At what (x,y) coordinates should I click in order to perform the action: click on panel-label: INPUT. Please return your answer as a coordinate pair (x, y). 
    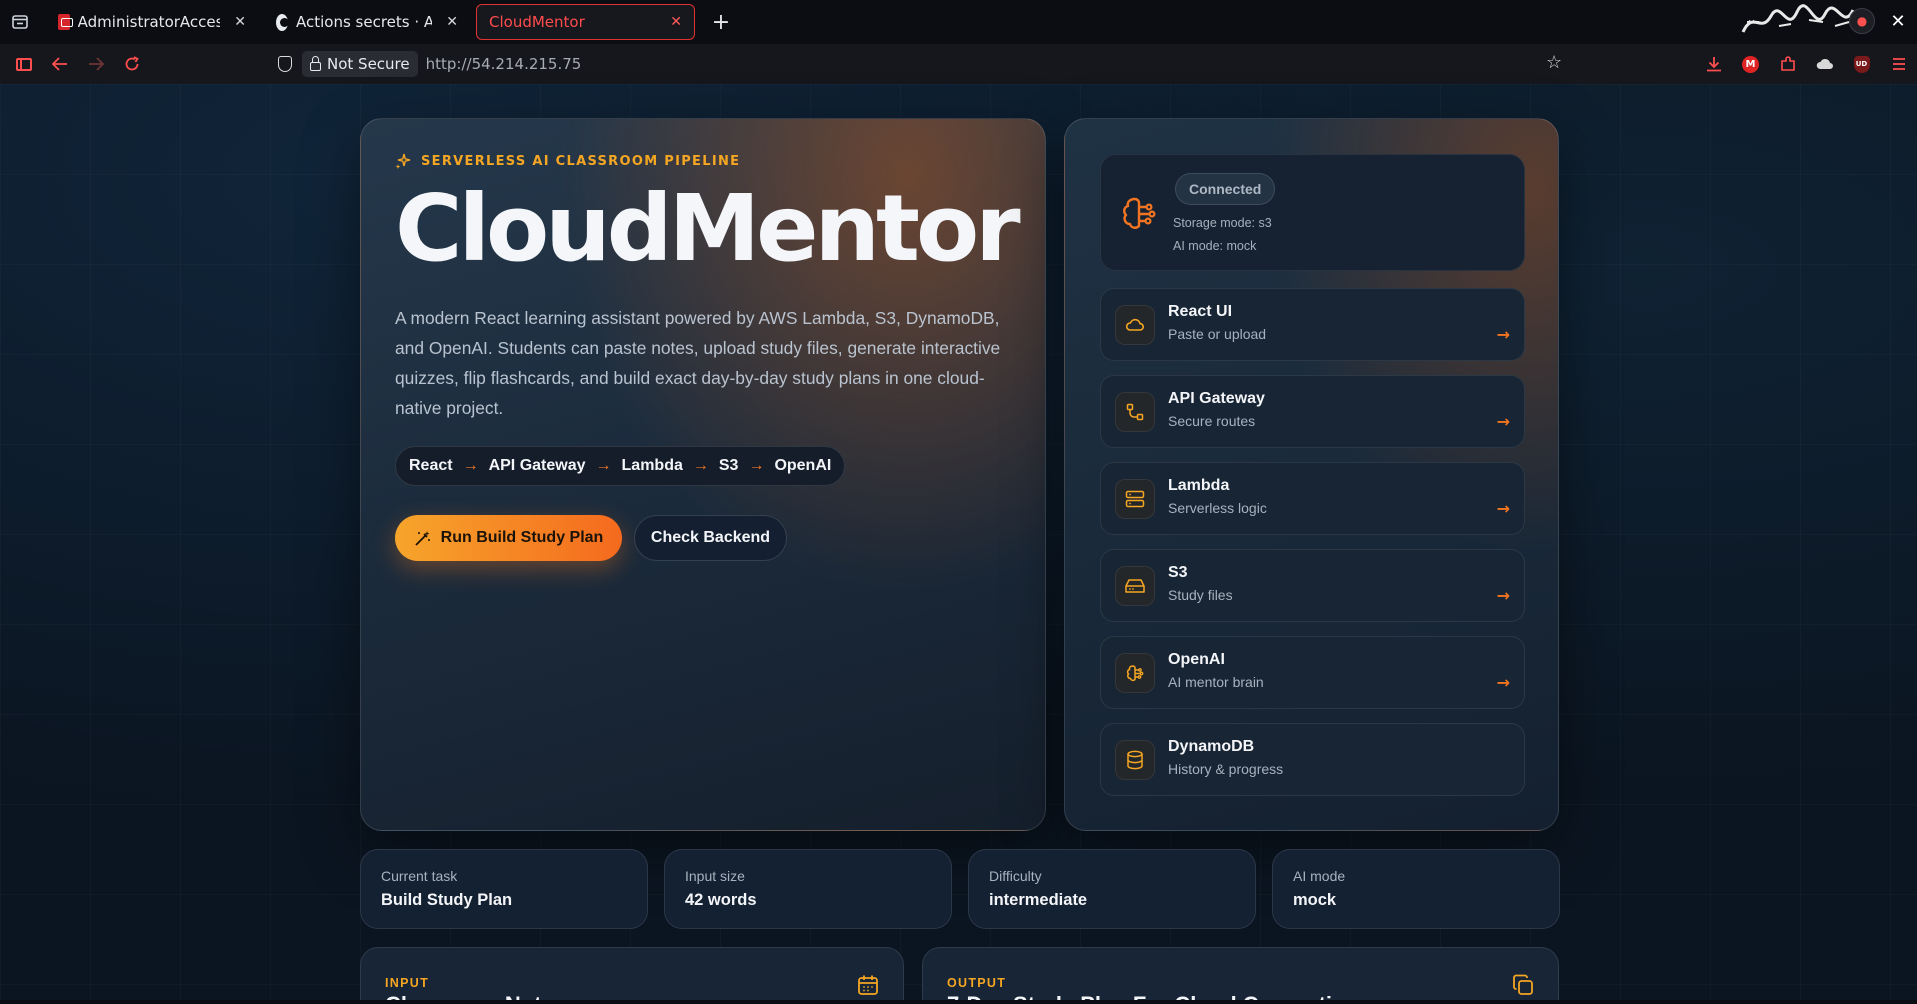
    Looking at the image, I should click on (407, 983).